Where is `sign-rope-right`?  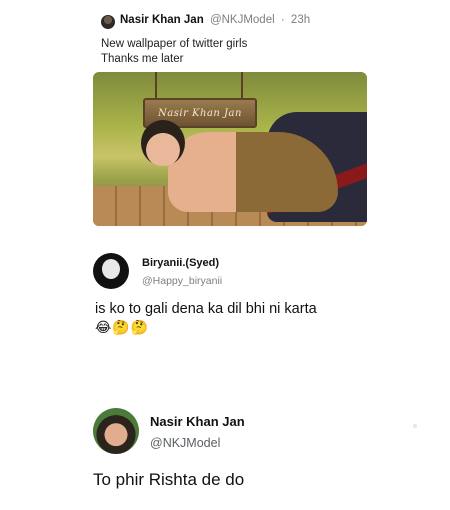 sign-rope-right is located at coordinates (242, 85).